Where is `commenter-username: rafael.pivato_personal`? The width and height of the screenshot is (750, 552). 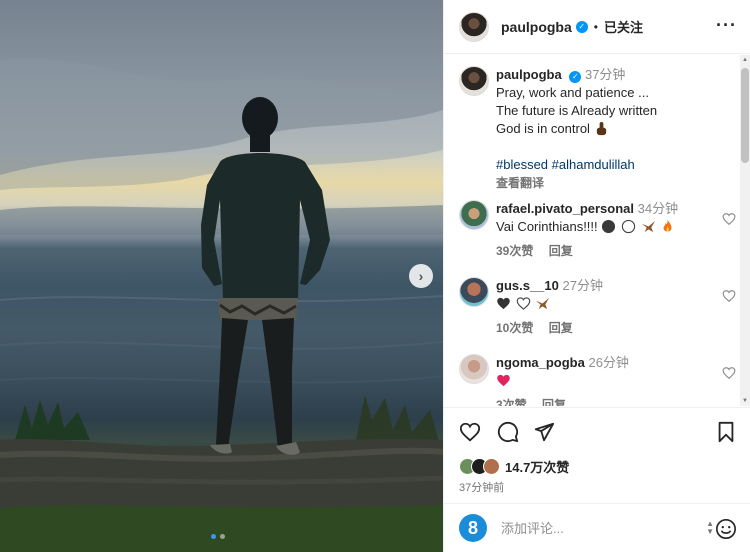
commenter-username: rafael.pivato_personal is located at coordinates (565, 208).